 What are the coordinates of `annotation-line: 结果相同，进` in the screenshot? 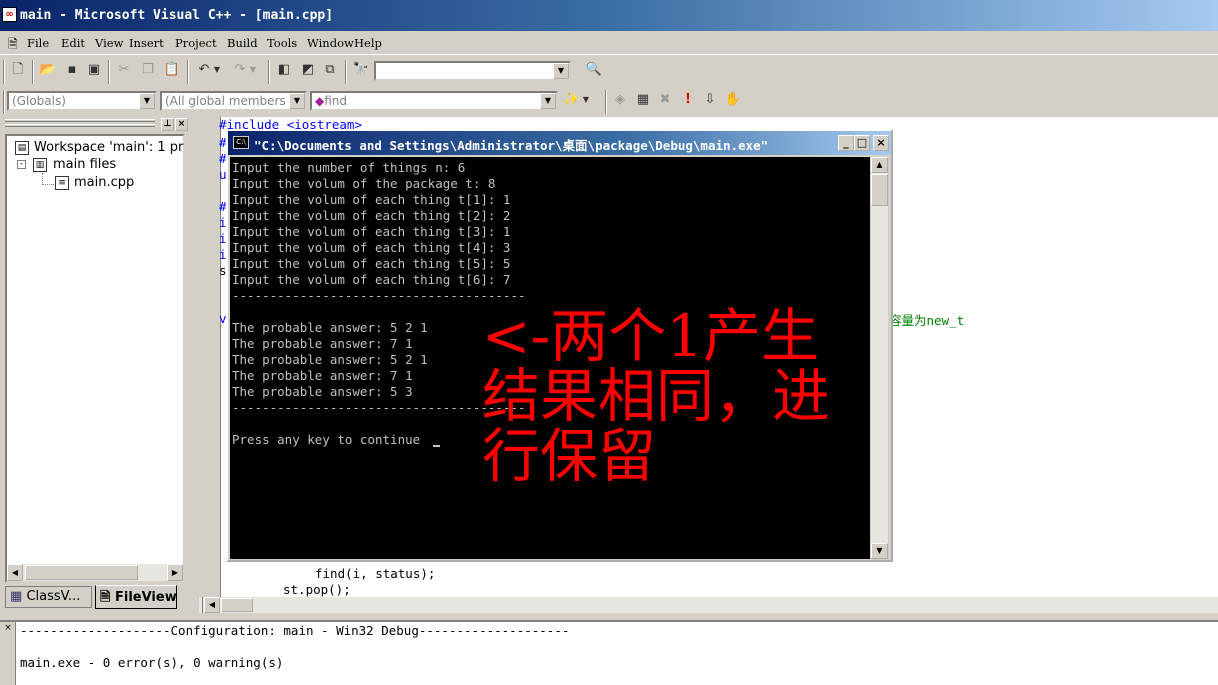 It's located at (656, 396).